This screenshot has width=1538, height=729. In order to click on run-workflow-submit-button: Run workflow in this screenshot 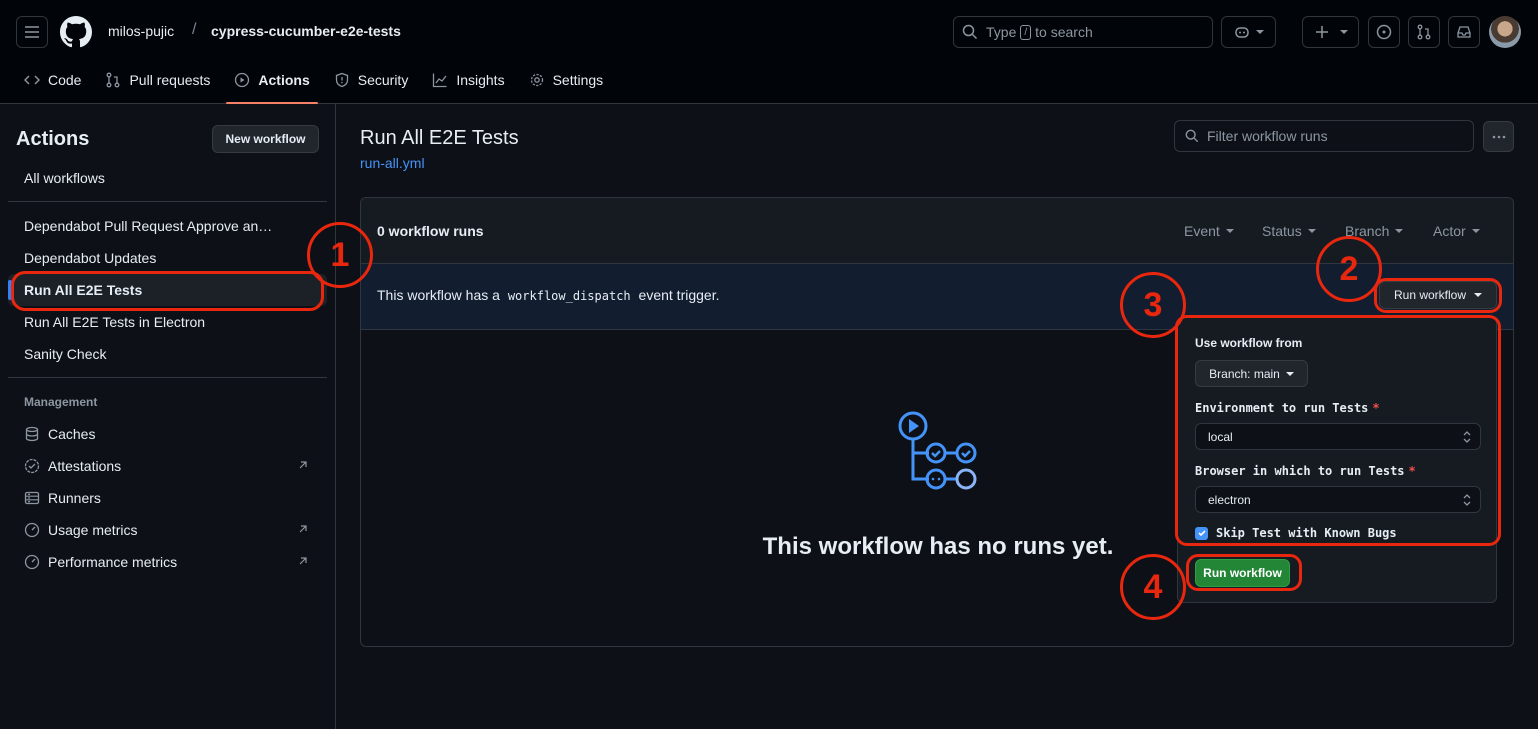, I will do `click(1242, 573)`.